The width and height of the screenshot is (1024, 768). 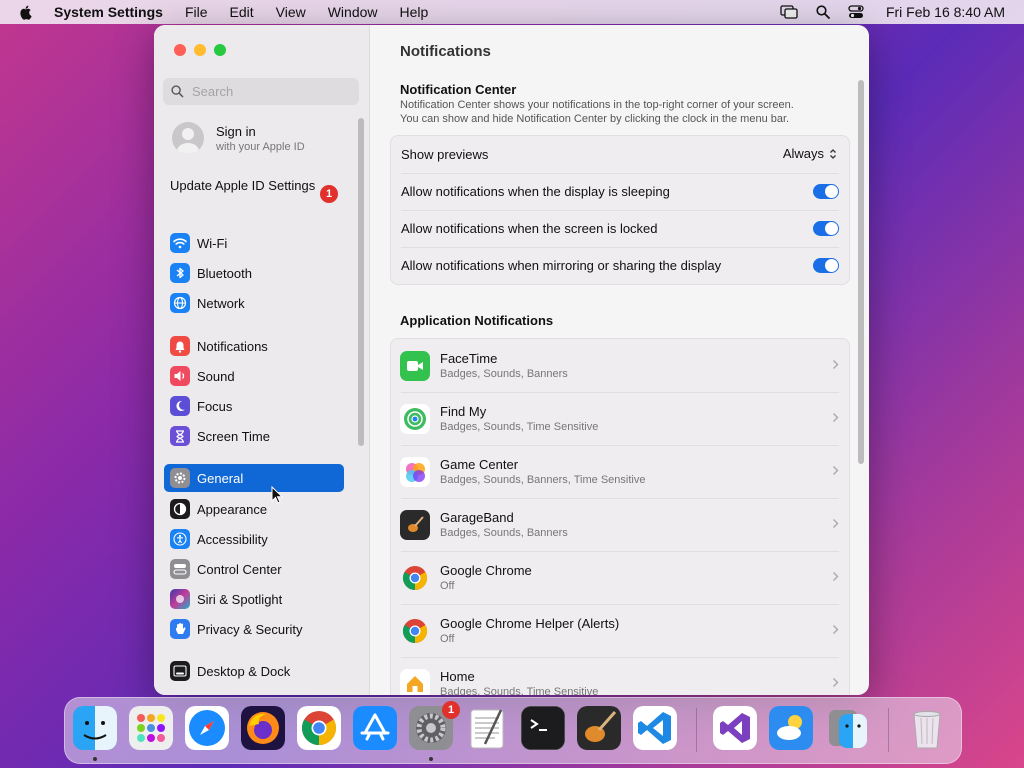 I want to click on sidebar-item-label: Control Center, so click(x=239, y=569).